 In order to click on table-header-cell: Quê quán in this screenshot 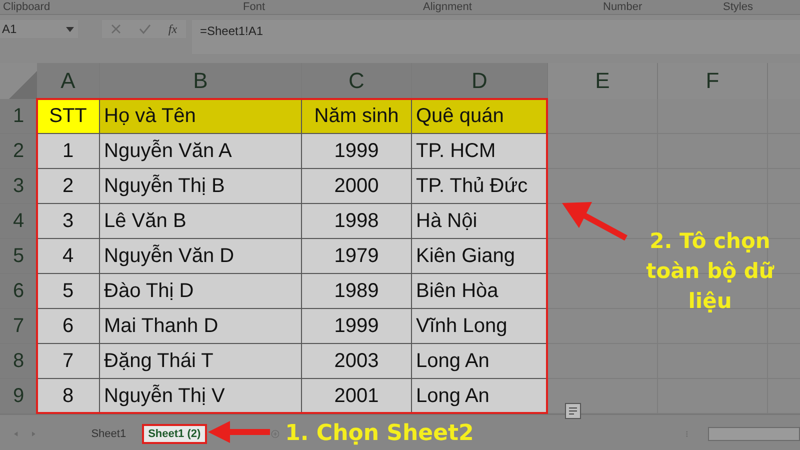, I will do `click(480, 116)`.